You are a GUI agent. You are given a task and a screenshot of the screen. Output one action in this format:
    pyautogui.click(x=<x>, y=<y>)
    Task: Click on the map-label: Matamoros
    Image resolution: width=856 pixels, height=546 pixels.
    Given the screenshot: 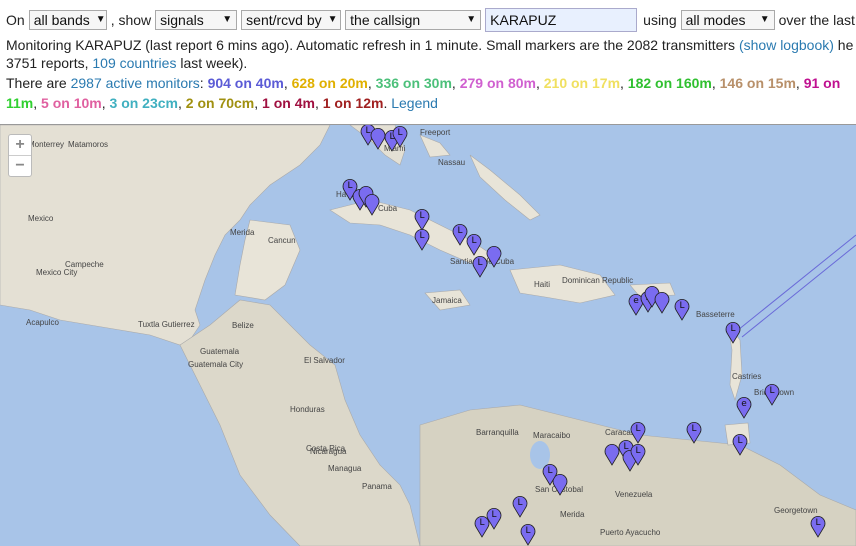 What is the action you would take?
    pyautogui.click(x=88, y=144)
    